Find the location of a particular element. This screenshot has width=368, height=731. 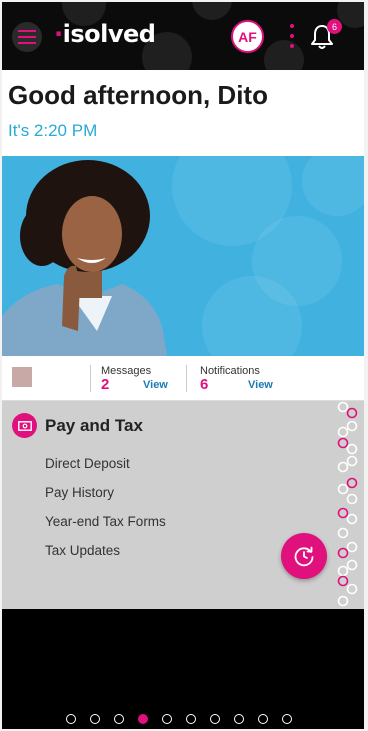

greeting-section: Good afternoon, Dito It's 2:20 PM is located at coordinates (183, 113).